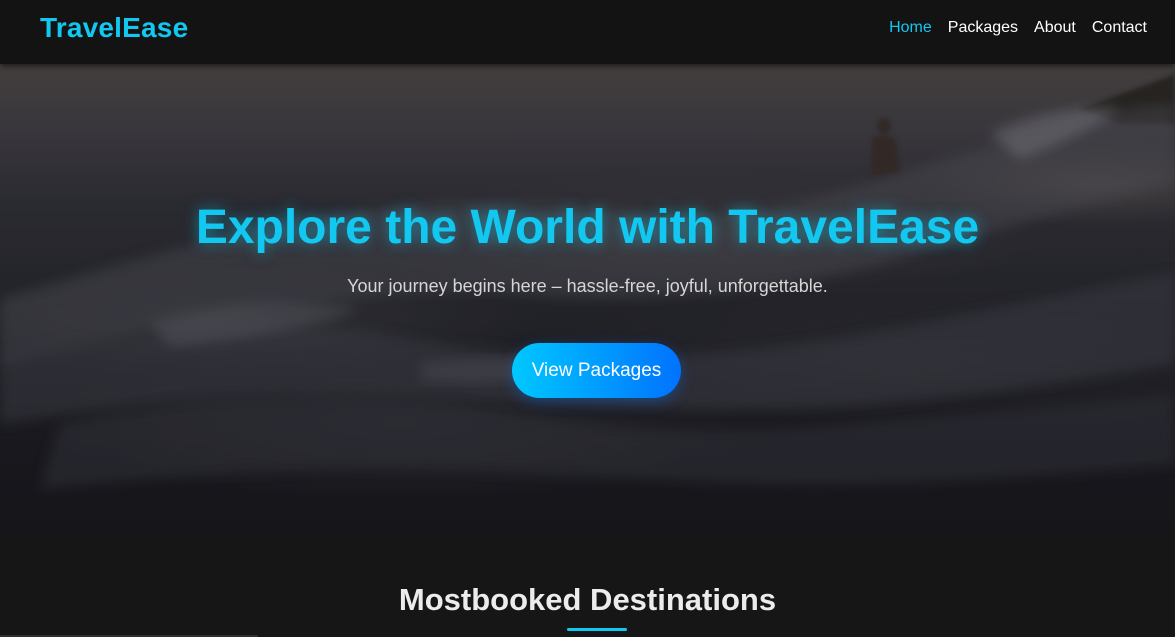 This screenshot has width=1175, height=637. I want to click on title-underline, so click(597, 629).